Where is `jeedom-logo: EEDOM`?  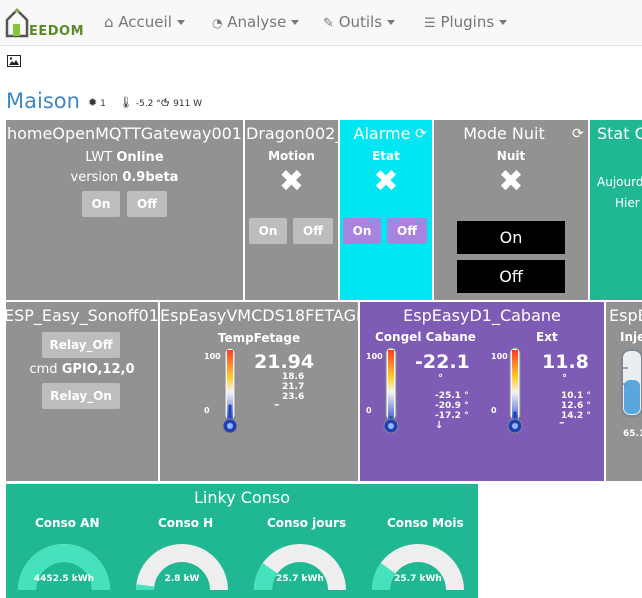
jeedom-logo: EEDOM is located at coordinates (44, 22).